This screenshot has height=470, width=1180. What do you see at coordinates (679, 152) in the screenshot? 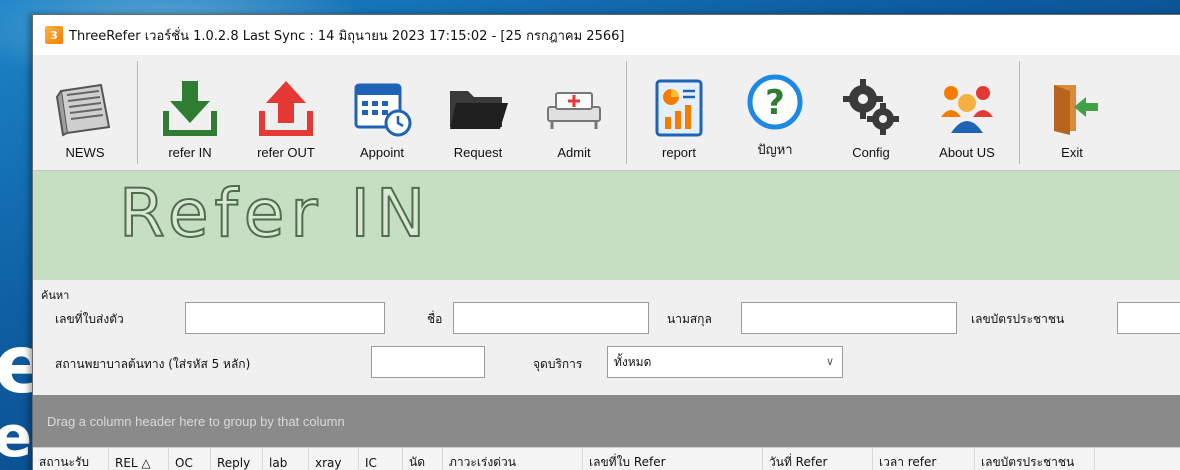
I see `report-label: report` at bounding box center [679, 152].